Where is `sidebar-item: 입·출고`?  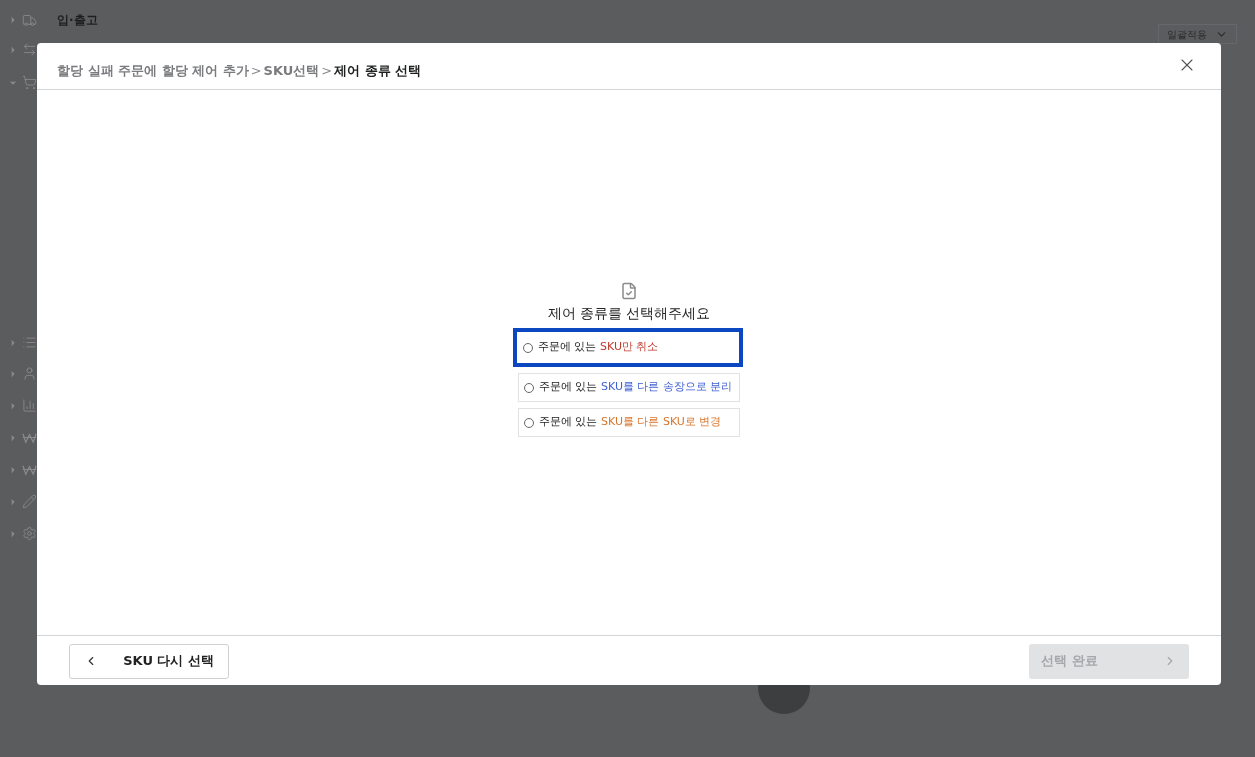 sidebar-item: 입·출고 is located at coordinates (77, 20).